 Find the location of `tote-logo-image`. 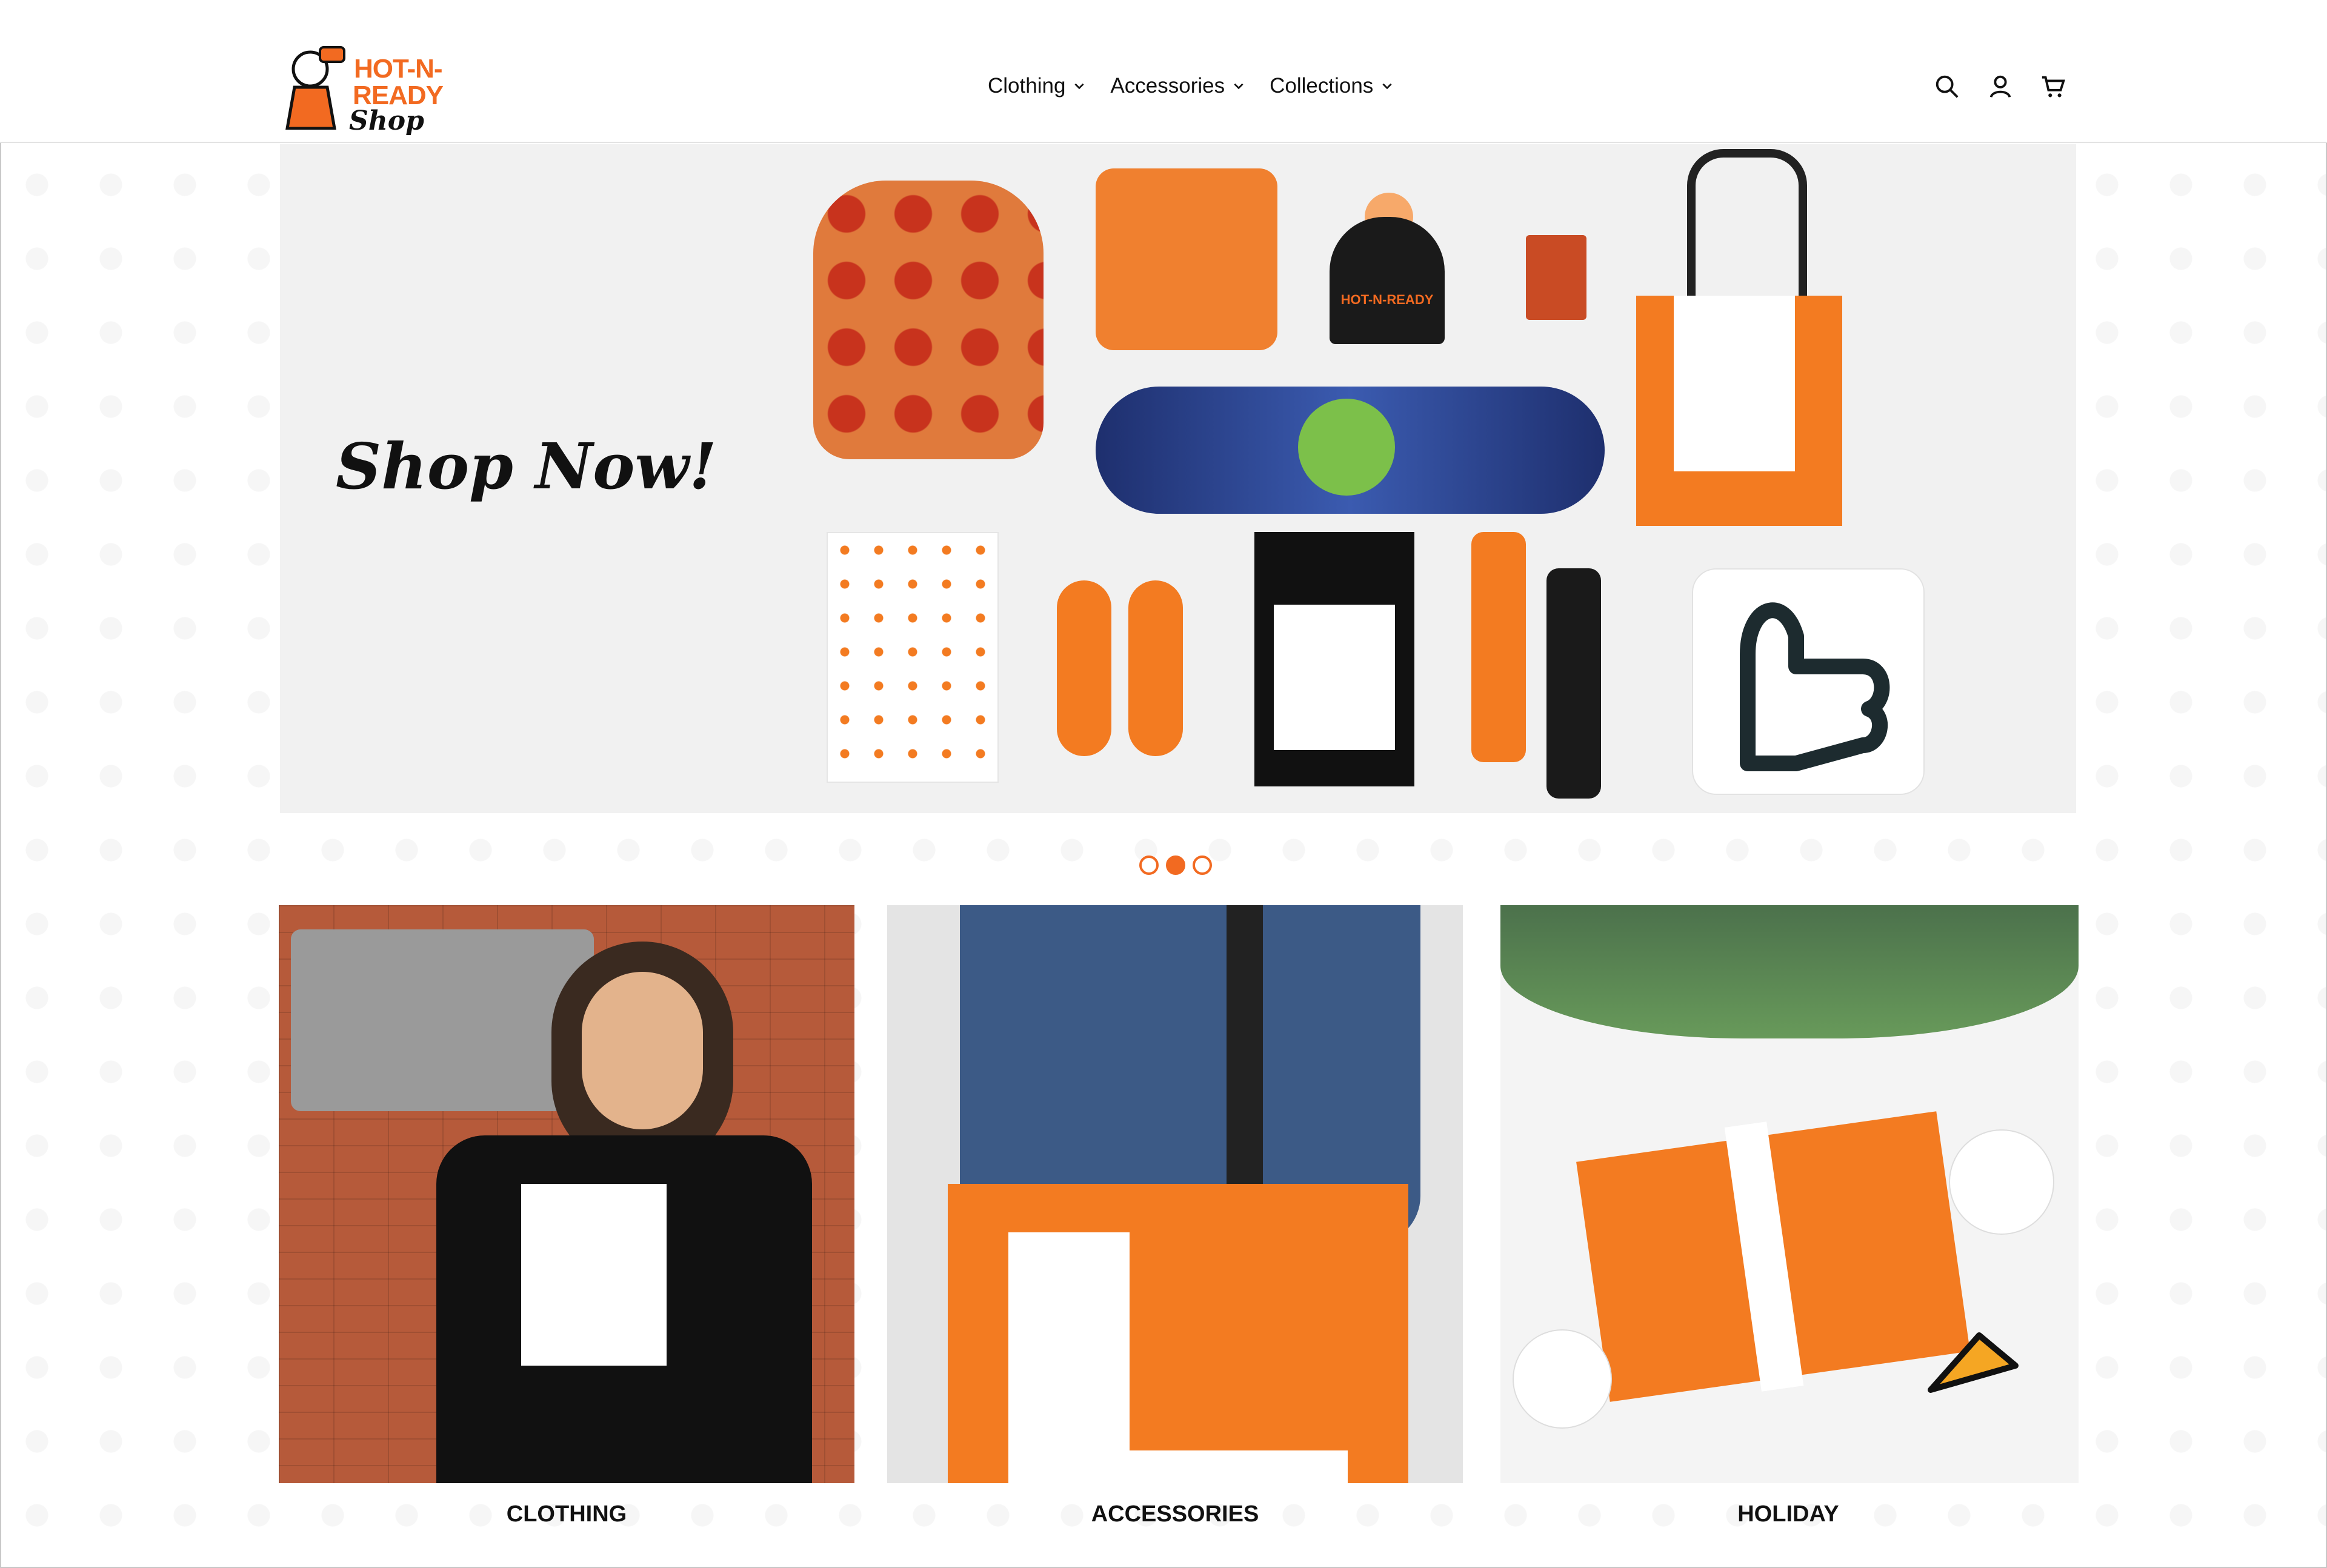

tote-logo-image is located at coordinates (1734, 384).